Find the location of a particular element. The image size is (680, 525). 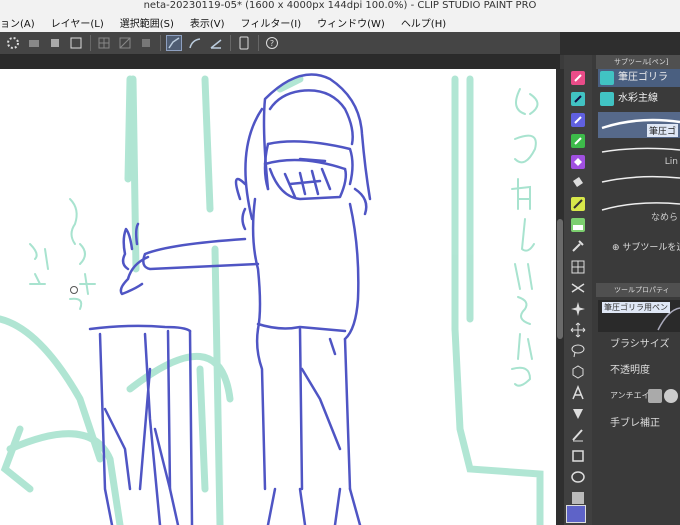

command-bar: ? is located at coordinates (280, 43).